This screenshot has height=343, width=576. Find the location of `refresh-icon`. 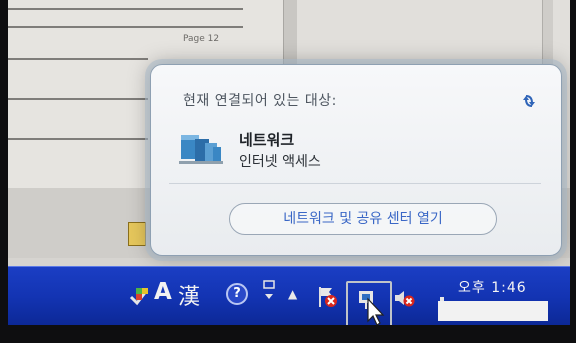

refresh-icon is located at coordinates (529, 101).